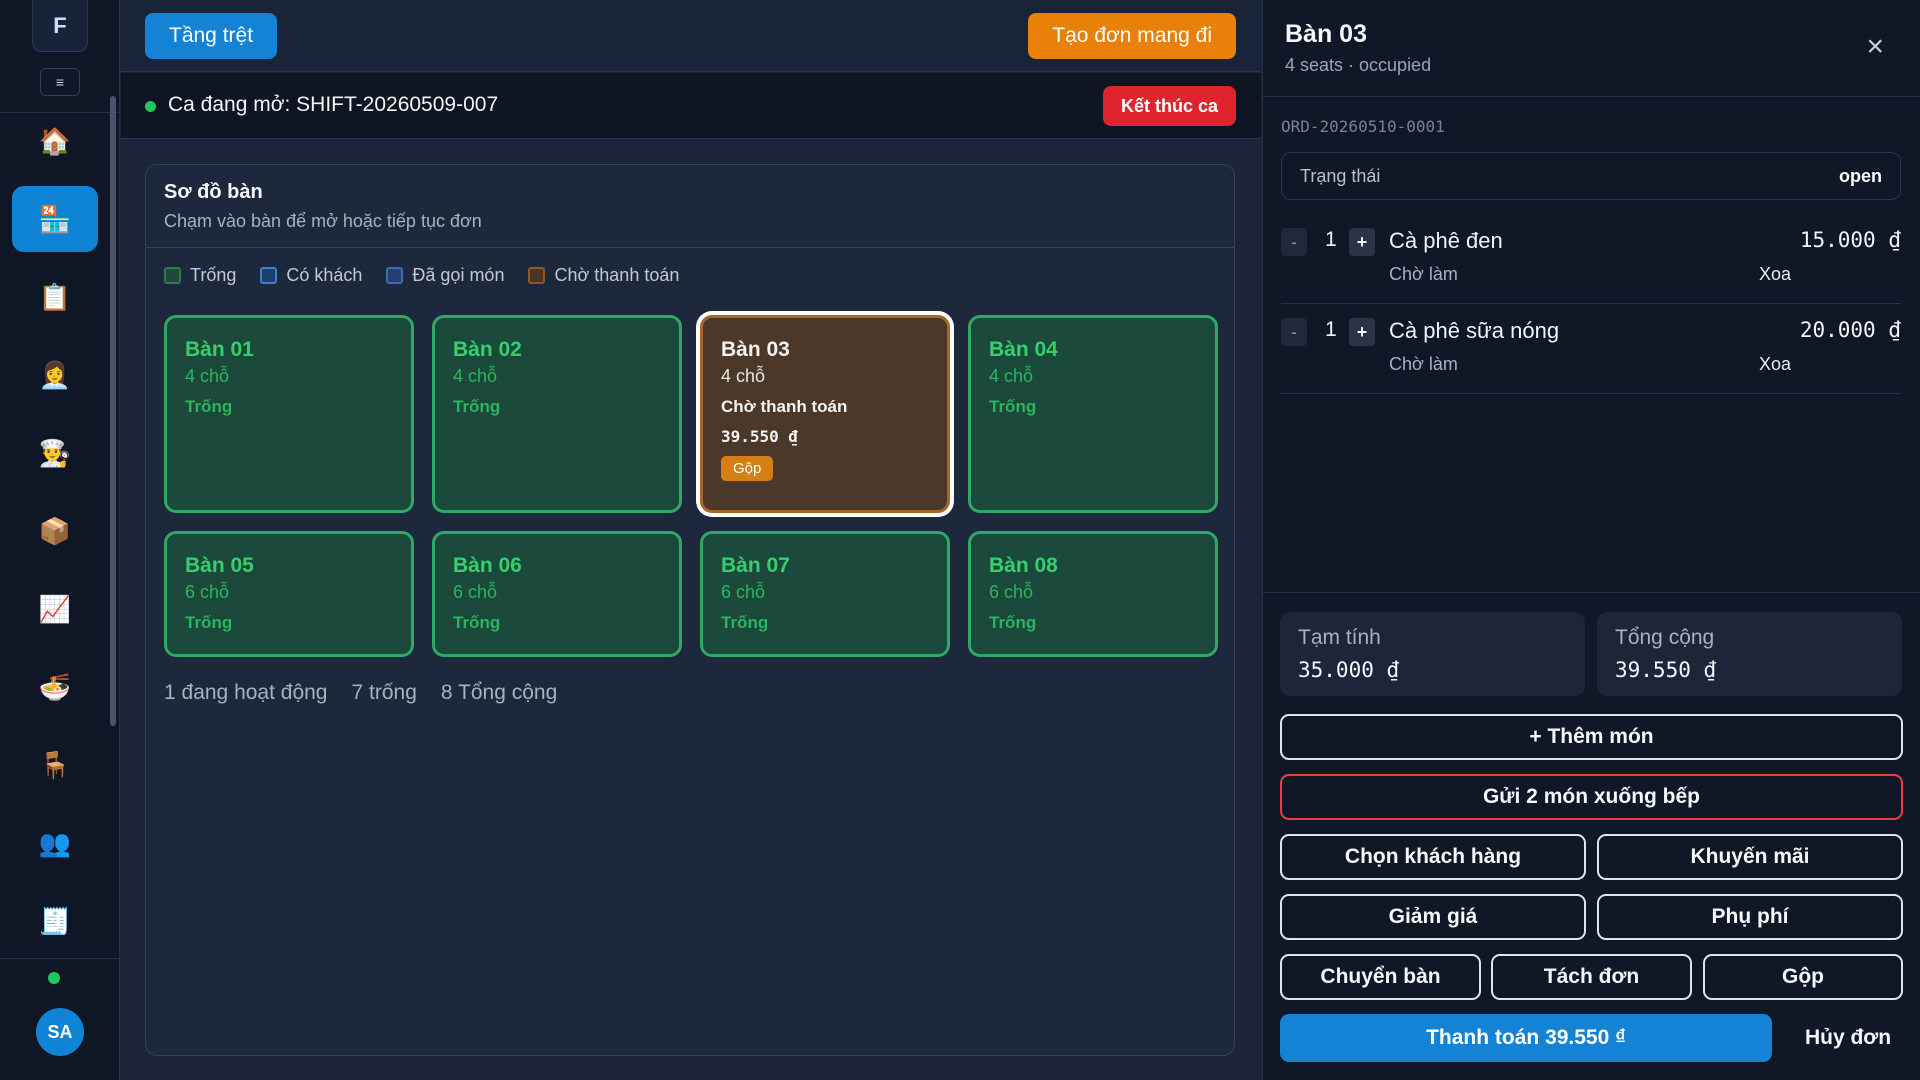 This screenshot has width=1920, height=1080. I want to click on sidebar-item-home: 🏠, so click(55, 141).